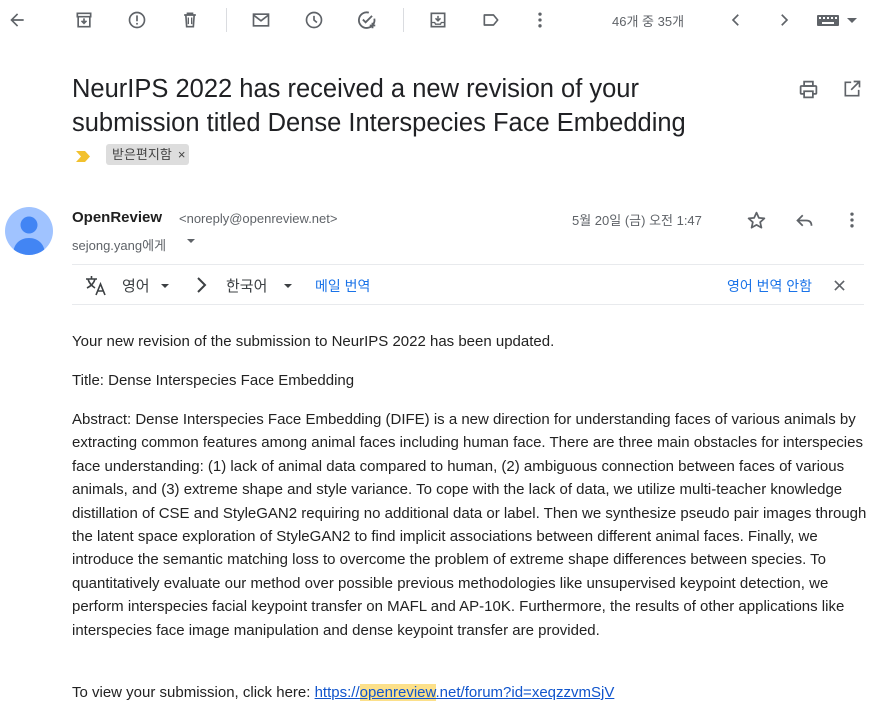  Describe the element at coordinates (314, 20) in the screenshot. I see `snooze-icon` at that location.